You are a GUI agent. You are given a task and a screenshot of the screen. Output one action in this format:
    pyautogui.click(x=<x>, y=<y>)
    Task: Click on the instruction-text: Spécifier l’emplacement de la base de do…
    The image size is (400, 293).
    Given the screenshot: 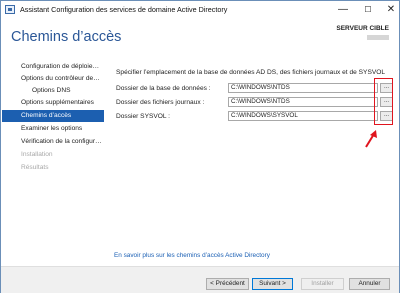 What is the action you would take?
    pyautogui.click(x=251, y=72)
    